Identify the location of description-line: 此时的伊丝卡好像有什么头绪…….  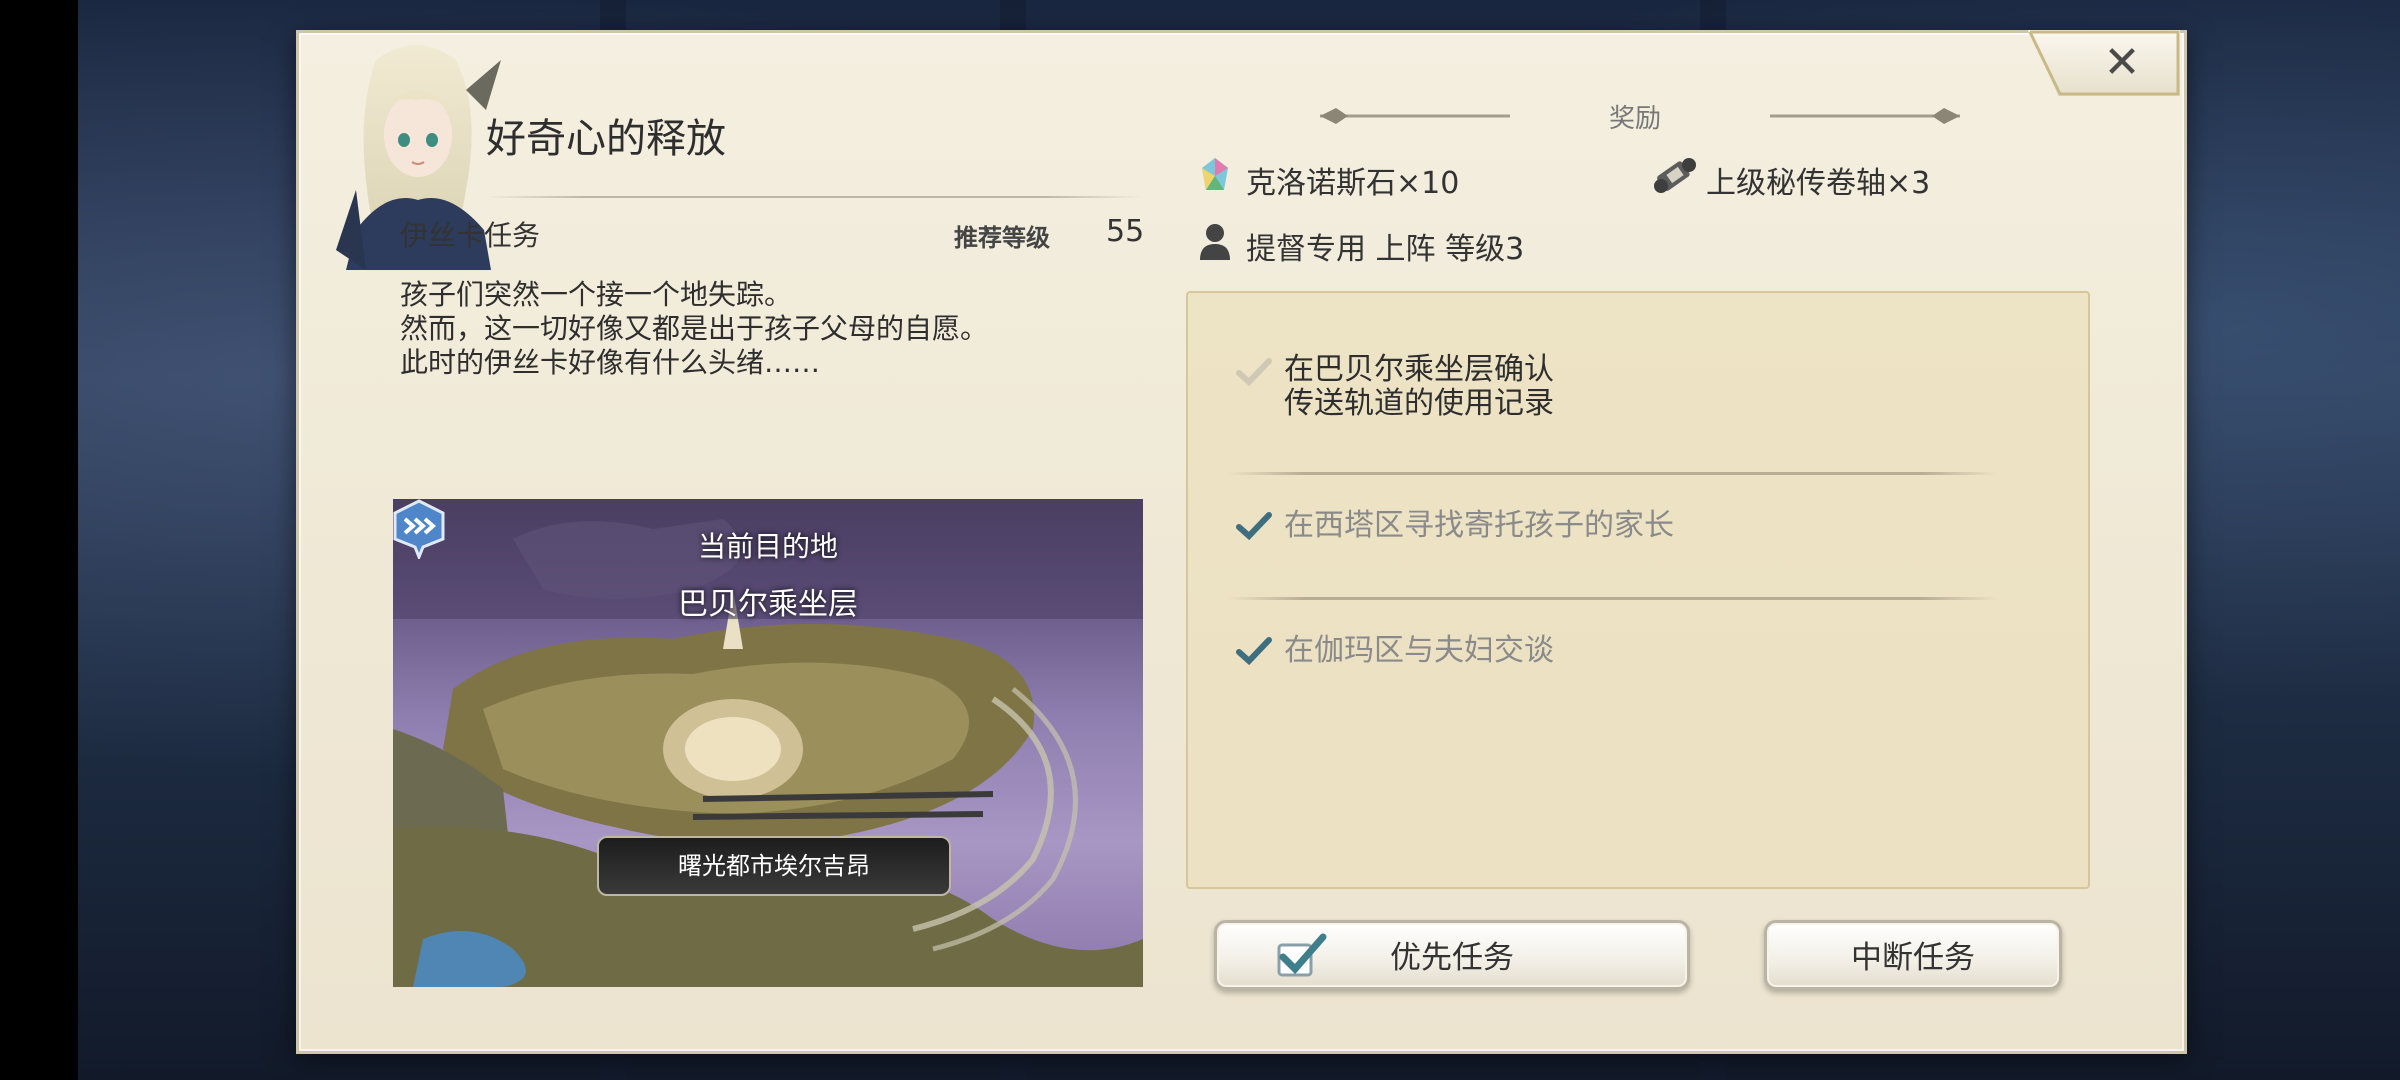
(610, 362).